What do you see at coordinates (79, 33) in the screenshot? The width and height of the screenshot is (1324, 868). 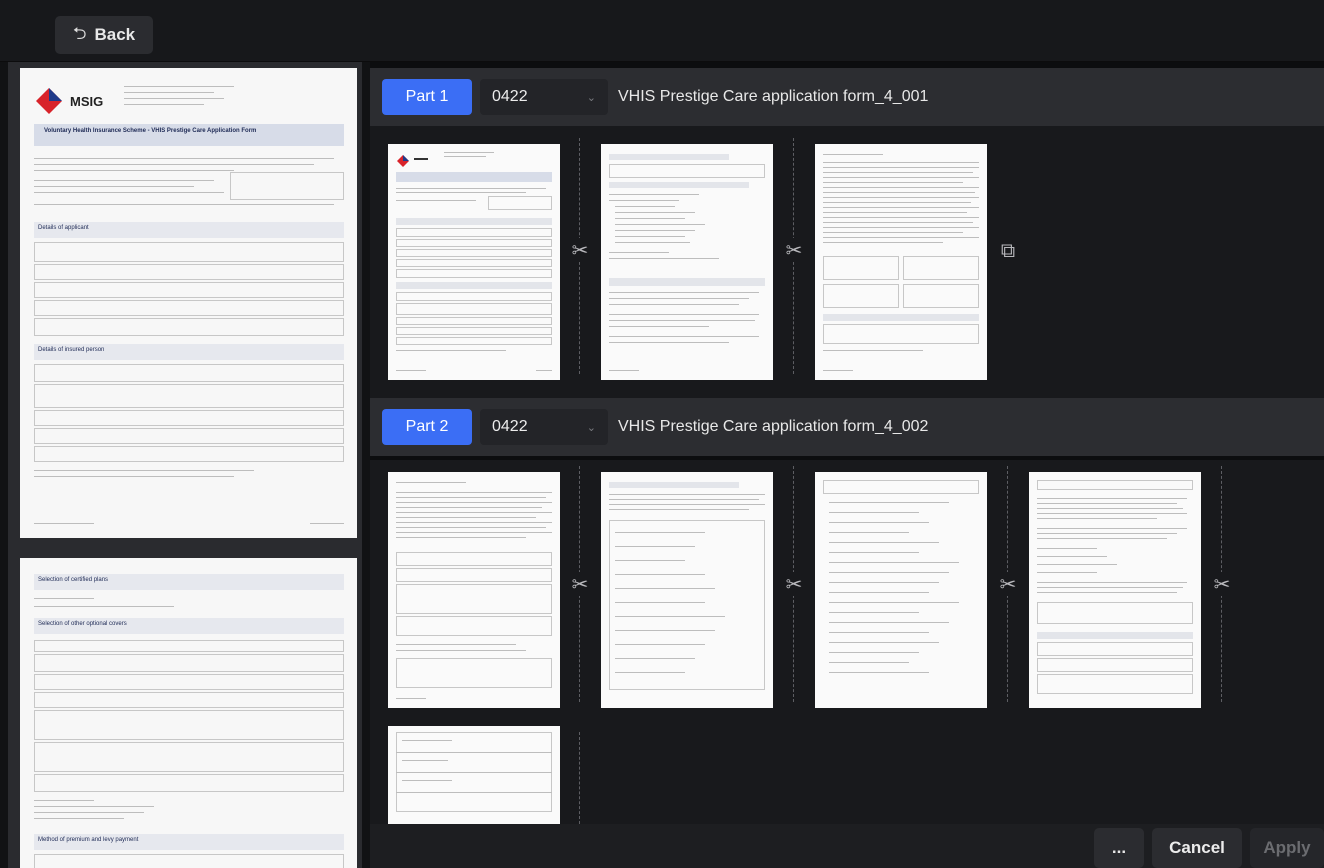 I see `undo-arrow-icon: ⮌` at bounding box center [79, 33].